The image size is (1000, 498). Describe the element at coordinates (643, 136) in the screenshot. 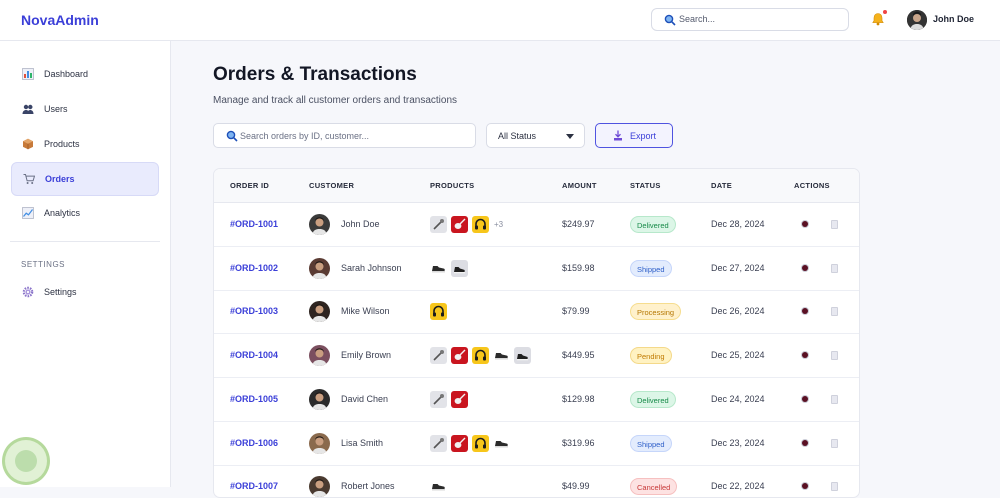

I see `export-button-label: Export` at that location.